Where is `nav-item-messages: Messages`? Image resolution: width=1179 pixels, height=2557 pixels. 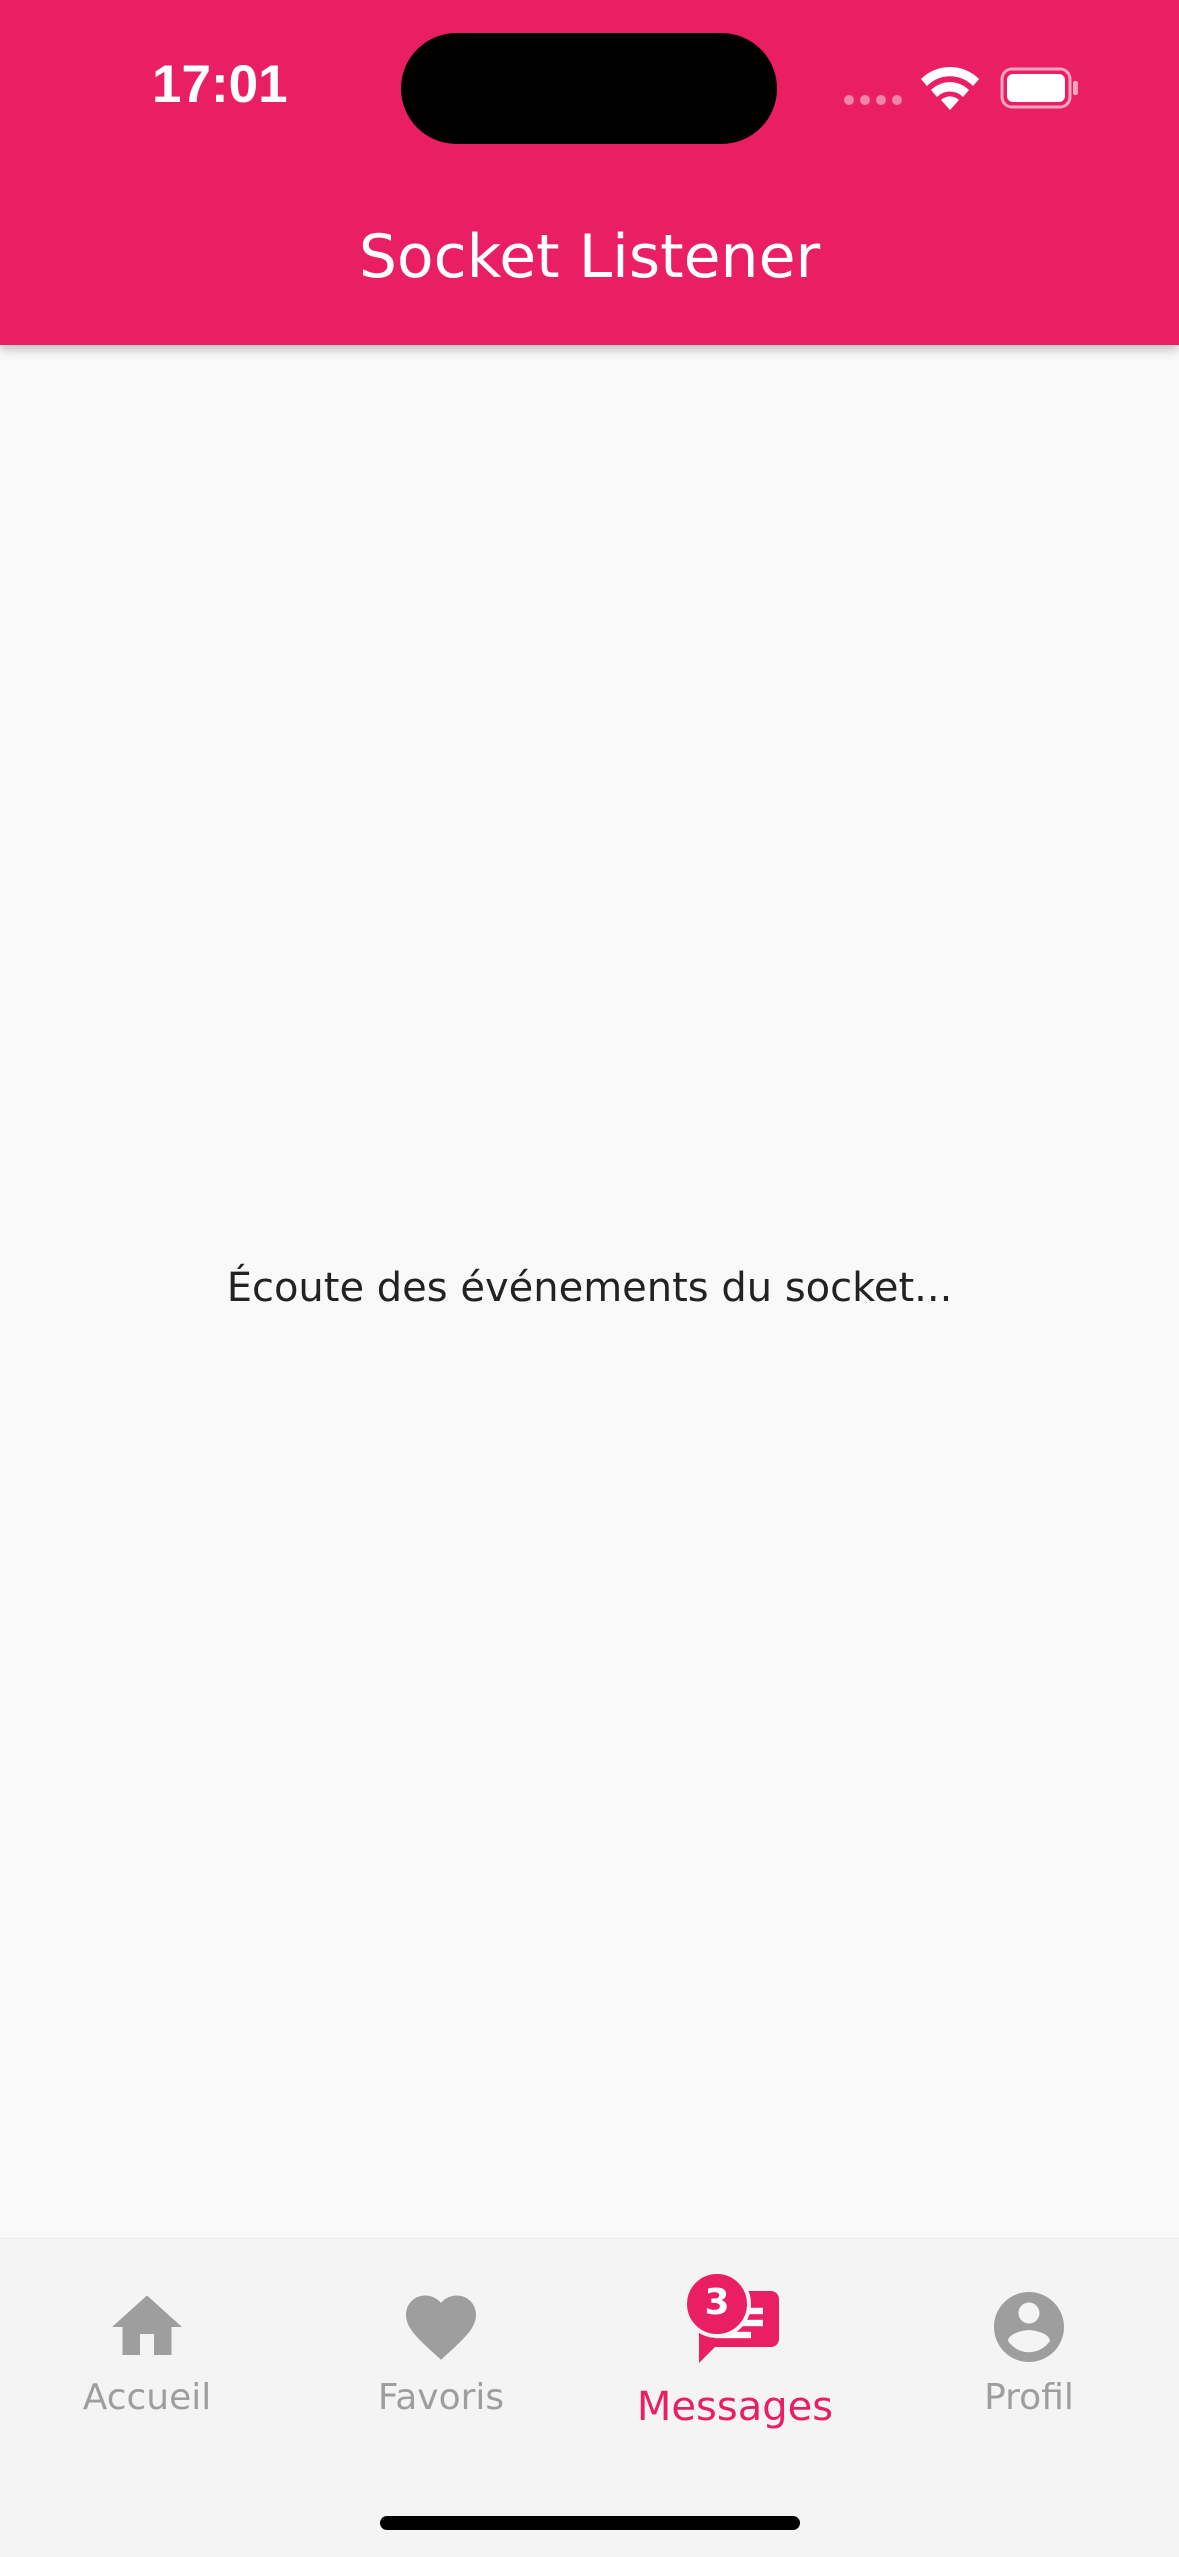
nav-item-messages: Messages is located at coordinates (735, 2349).